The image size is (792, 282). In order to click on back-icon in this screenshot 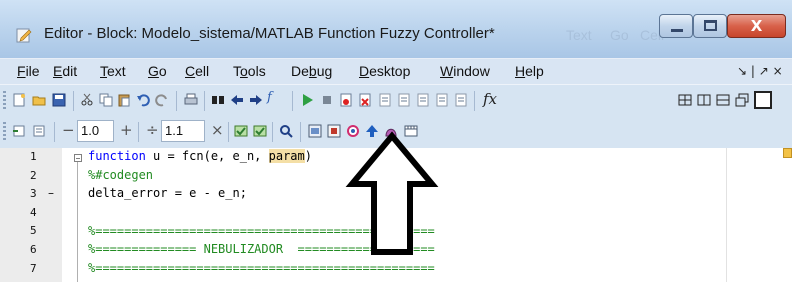, I will do `click(237, 100)`.